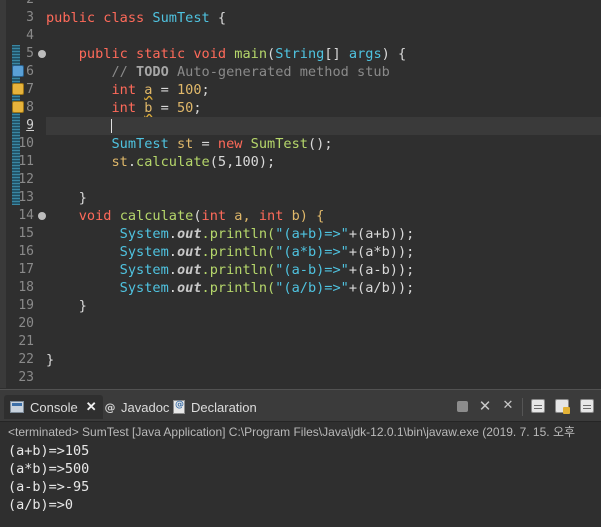  Describe the element at coordinates (49, 487) in the screenshot. I see `console-output-line: (a-b)=>-95` at that location.